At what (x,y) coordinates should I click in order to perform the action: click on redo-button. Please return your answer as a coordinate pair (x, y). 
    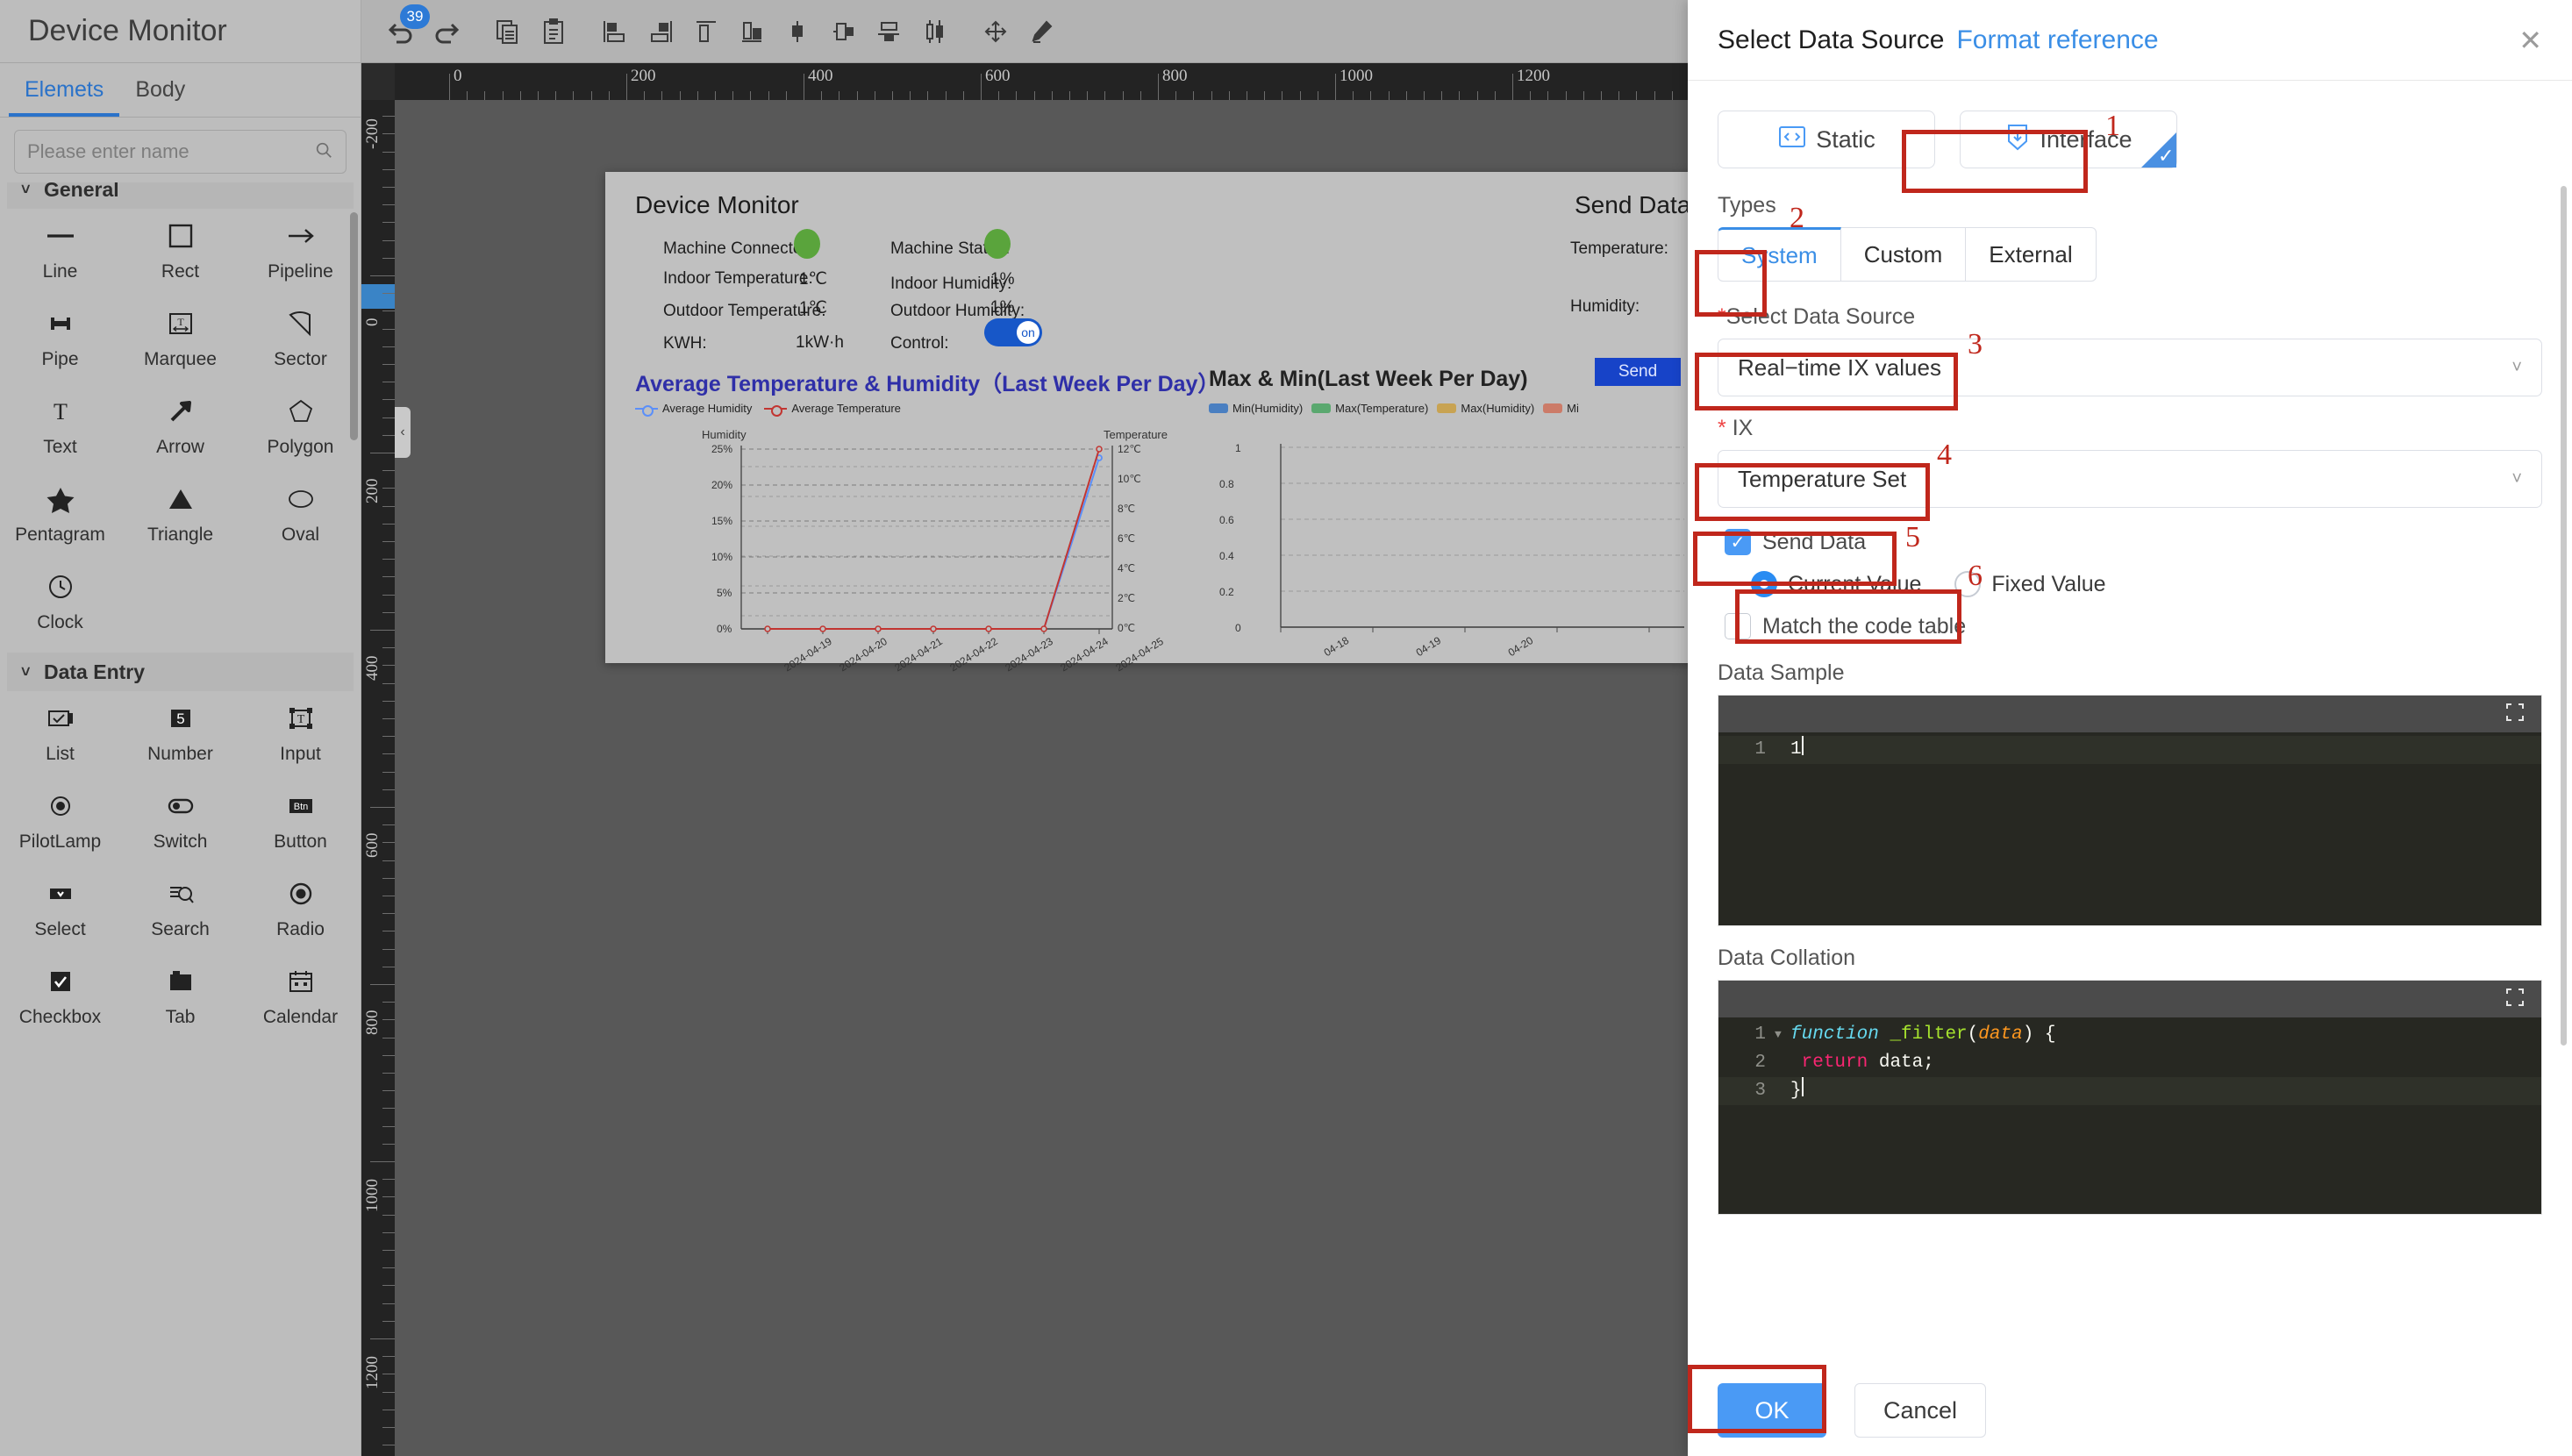
    Looking at the image, I should click on (446, 31).